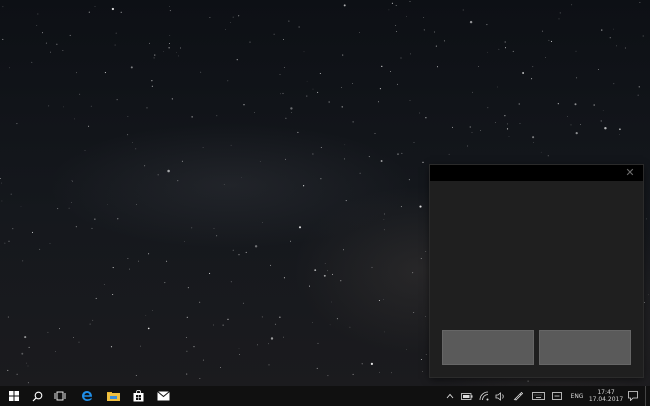 This screenshot has height=406, width=650. Describe the element at coordinates (488, 347) in the screenshot. I see `dialog-button-left` at that location.